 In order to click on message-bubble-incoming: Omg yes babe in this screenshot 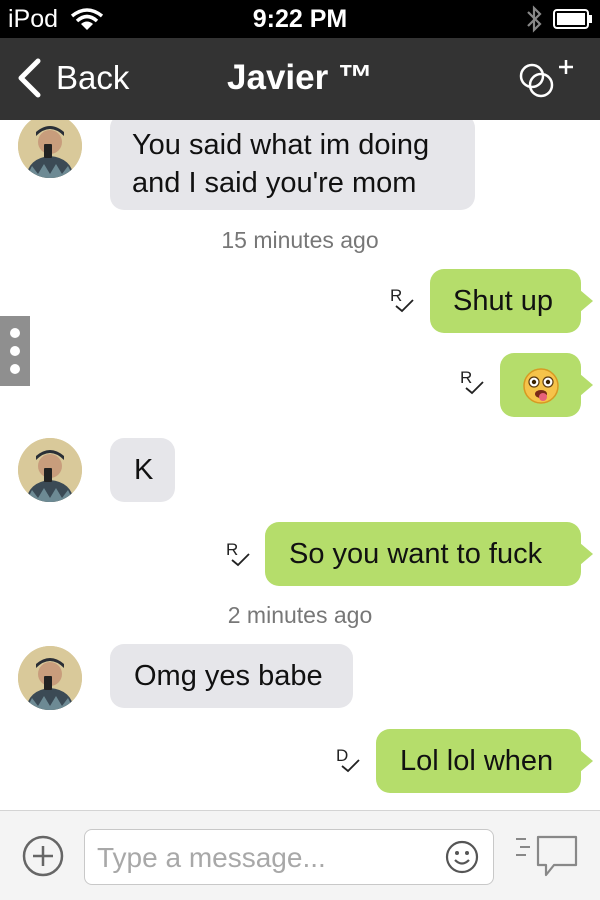, I will do `click(231, 676)`.